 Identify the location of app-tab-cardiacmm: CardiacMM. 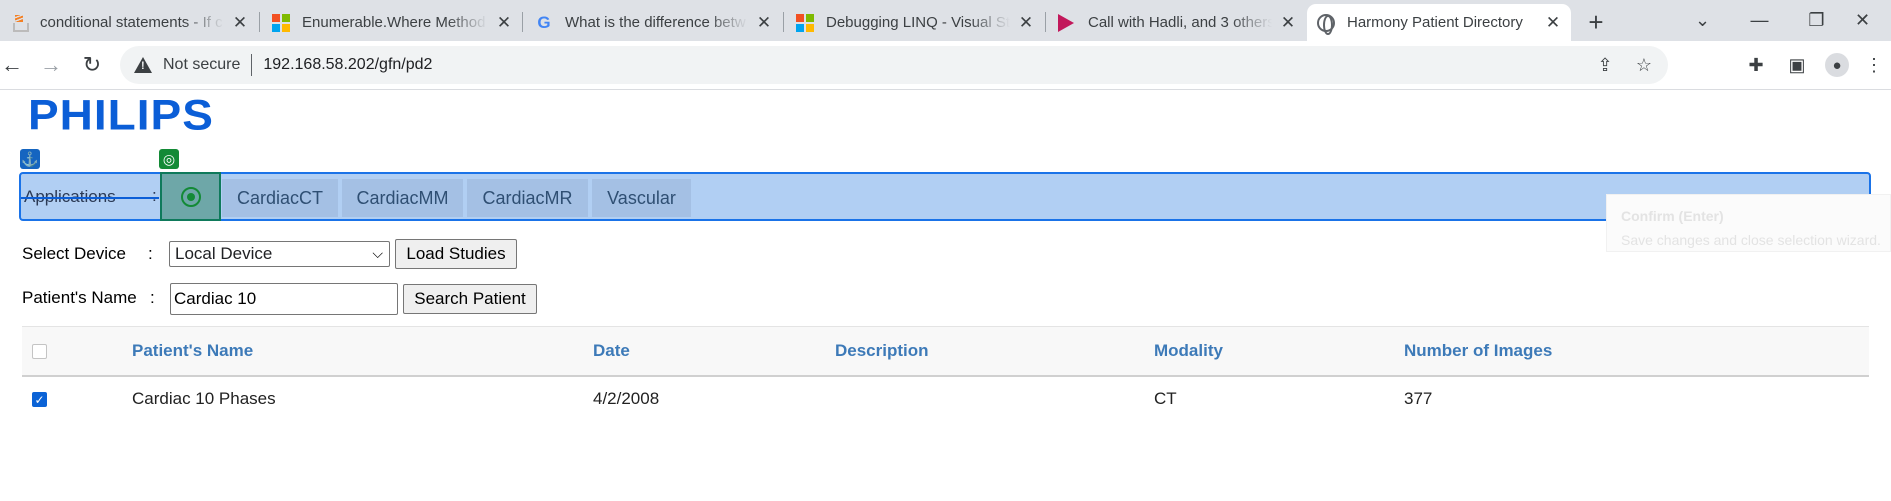
(402, 198).